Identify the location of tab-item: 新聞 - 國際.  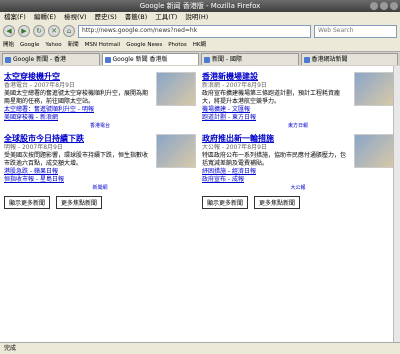
(250, 59).